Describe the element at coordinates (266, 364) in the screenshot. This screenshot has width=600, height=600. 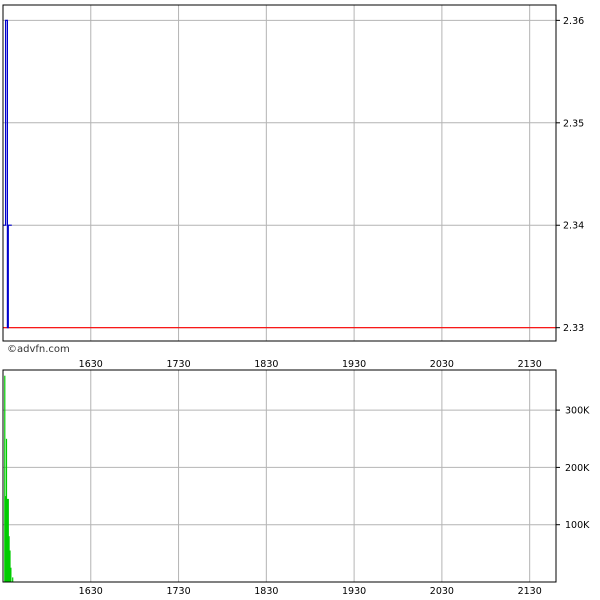
I see `price-x-tick-label: 1830` at that location.